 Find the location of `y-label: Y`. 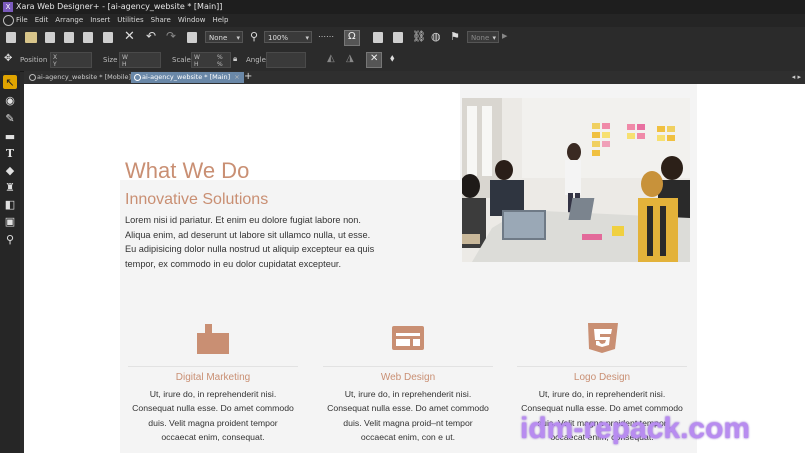

y-label: Y is located at coordinates (55, 64).